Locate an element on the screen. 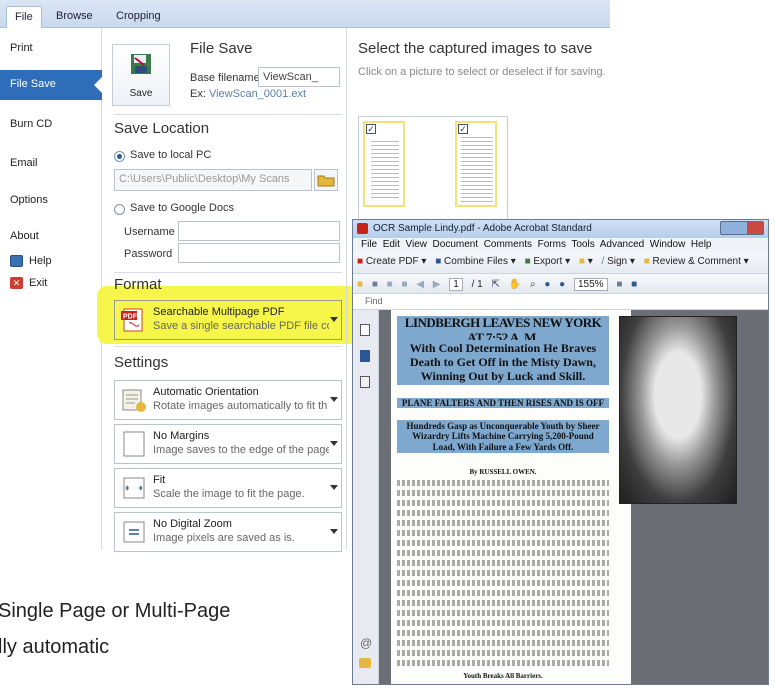 The image size is (775, 691). combine-files-button: ■ Combine Files ▾ is located at coordinates (475, 261).